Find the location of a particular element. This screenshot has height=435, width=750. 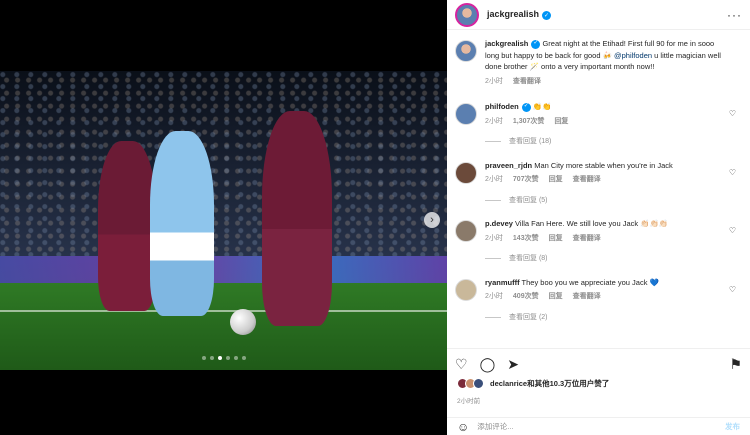

comment-content: Man City more stable when you're in Jack is located at coordinates (603, 165).